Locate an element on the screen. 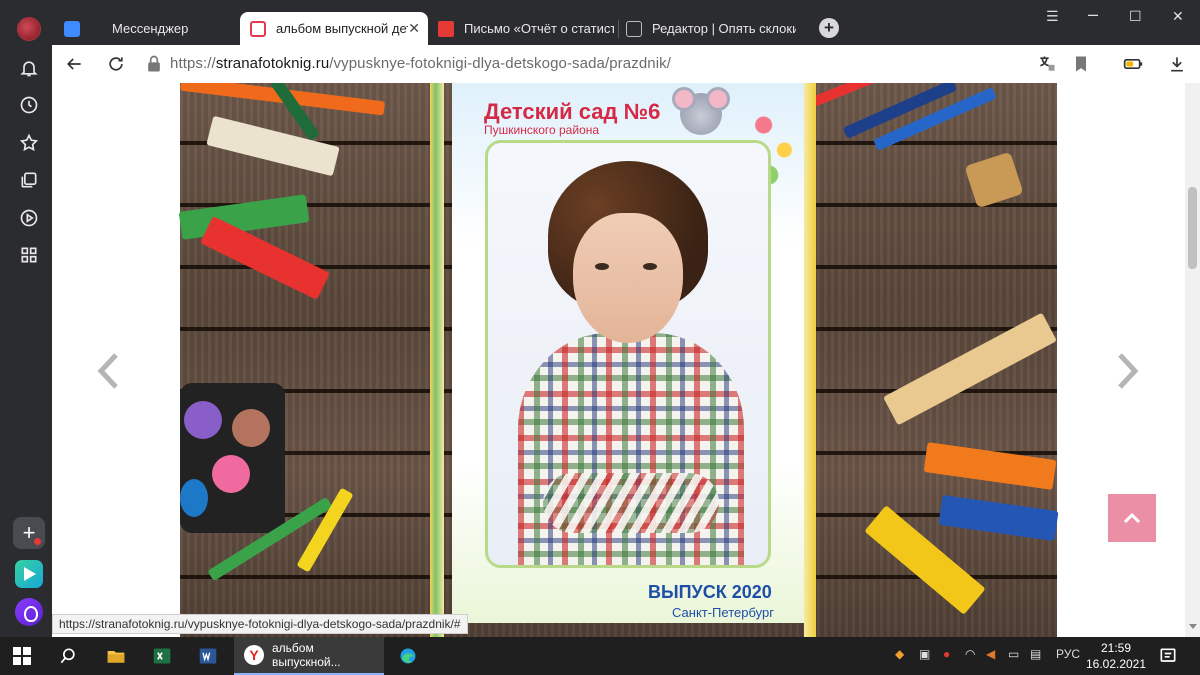 Image resolution: width=1200 pixels, height=675 pixels. tab-label: Редактор | Опять склоки в is located at coordinates (724, 28).